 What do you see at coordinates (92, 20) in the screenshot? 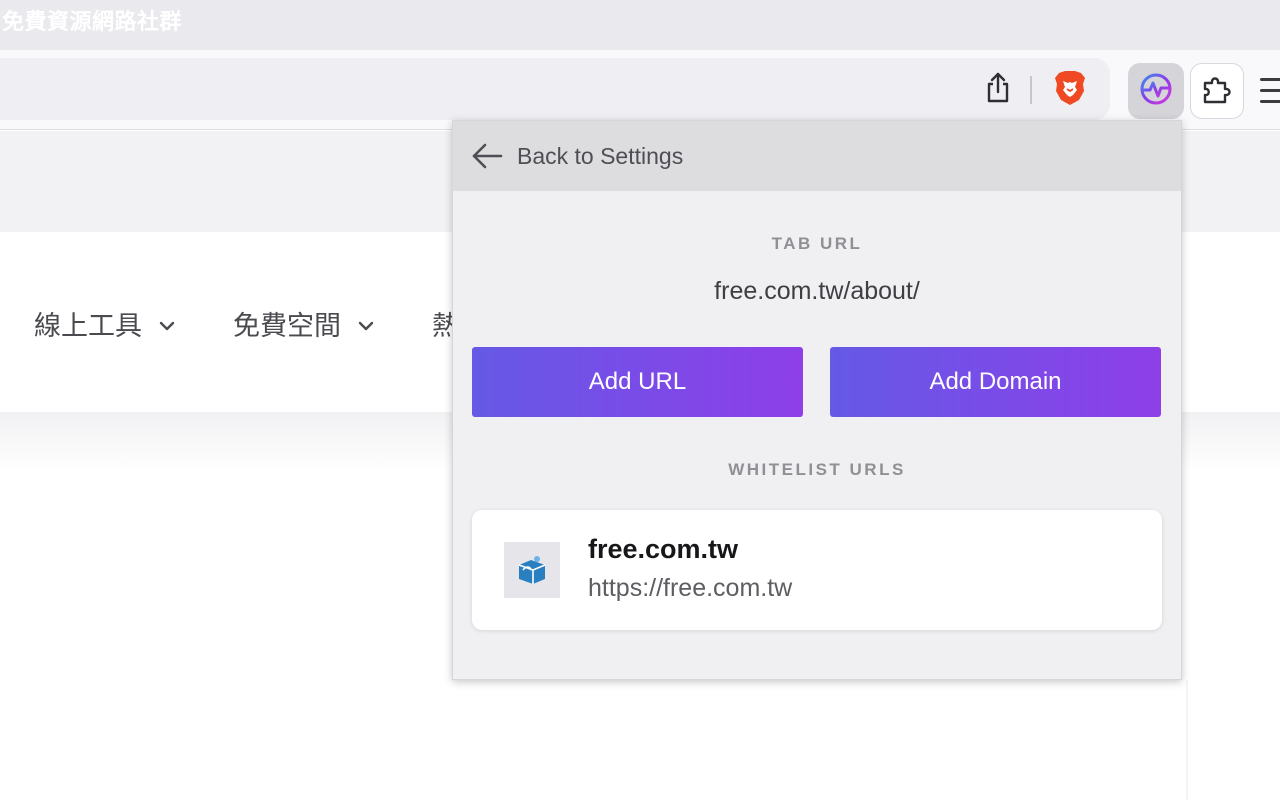
I see `tab-title: 免費資源網路社群` at bounding box center [92, 20].